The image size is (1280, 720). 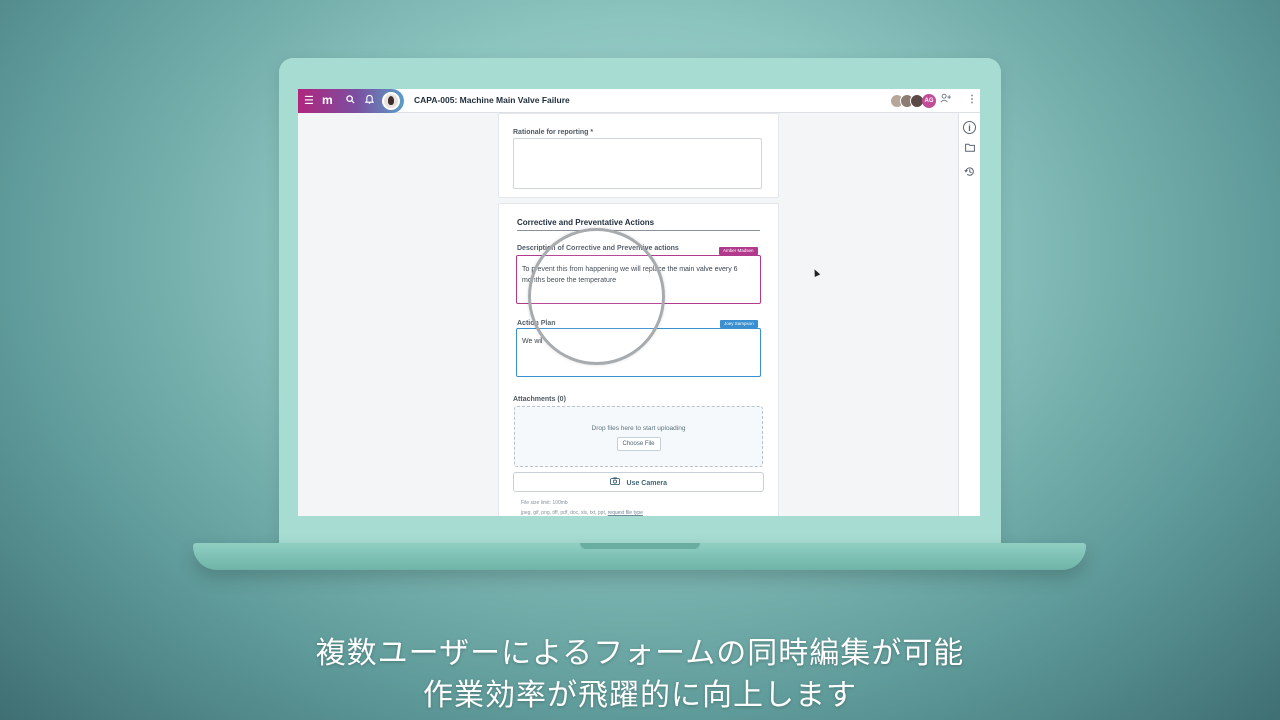 I want to click on logo-icon: m, so click(x=327, y=100).